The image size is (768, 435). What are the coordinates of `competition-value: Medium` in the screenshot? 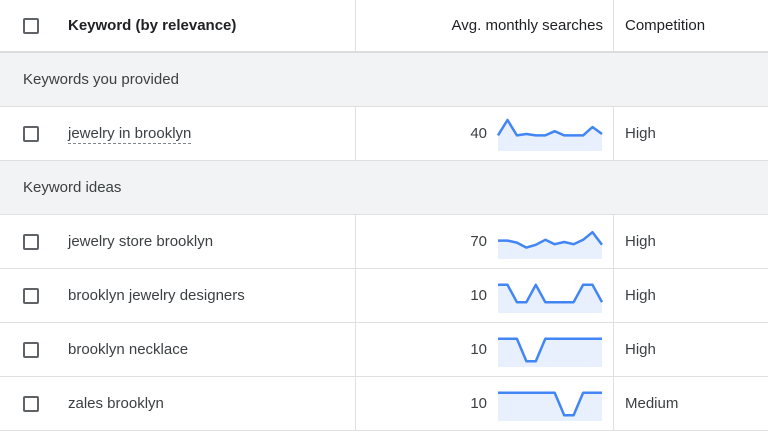 It's located at (652, 403).